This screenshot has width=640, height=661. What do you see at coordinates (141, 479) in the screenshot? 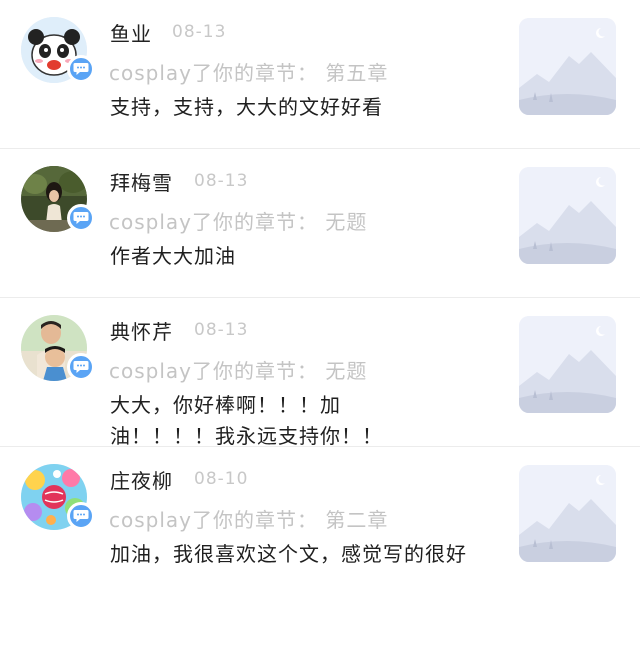
I see `commenter-name: 庄夜柳` at bounding box center [141, 479].